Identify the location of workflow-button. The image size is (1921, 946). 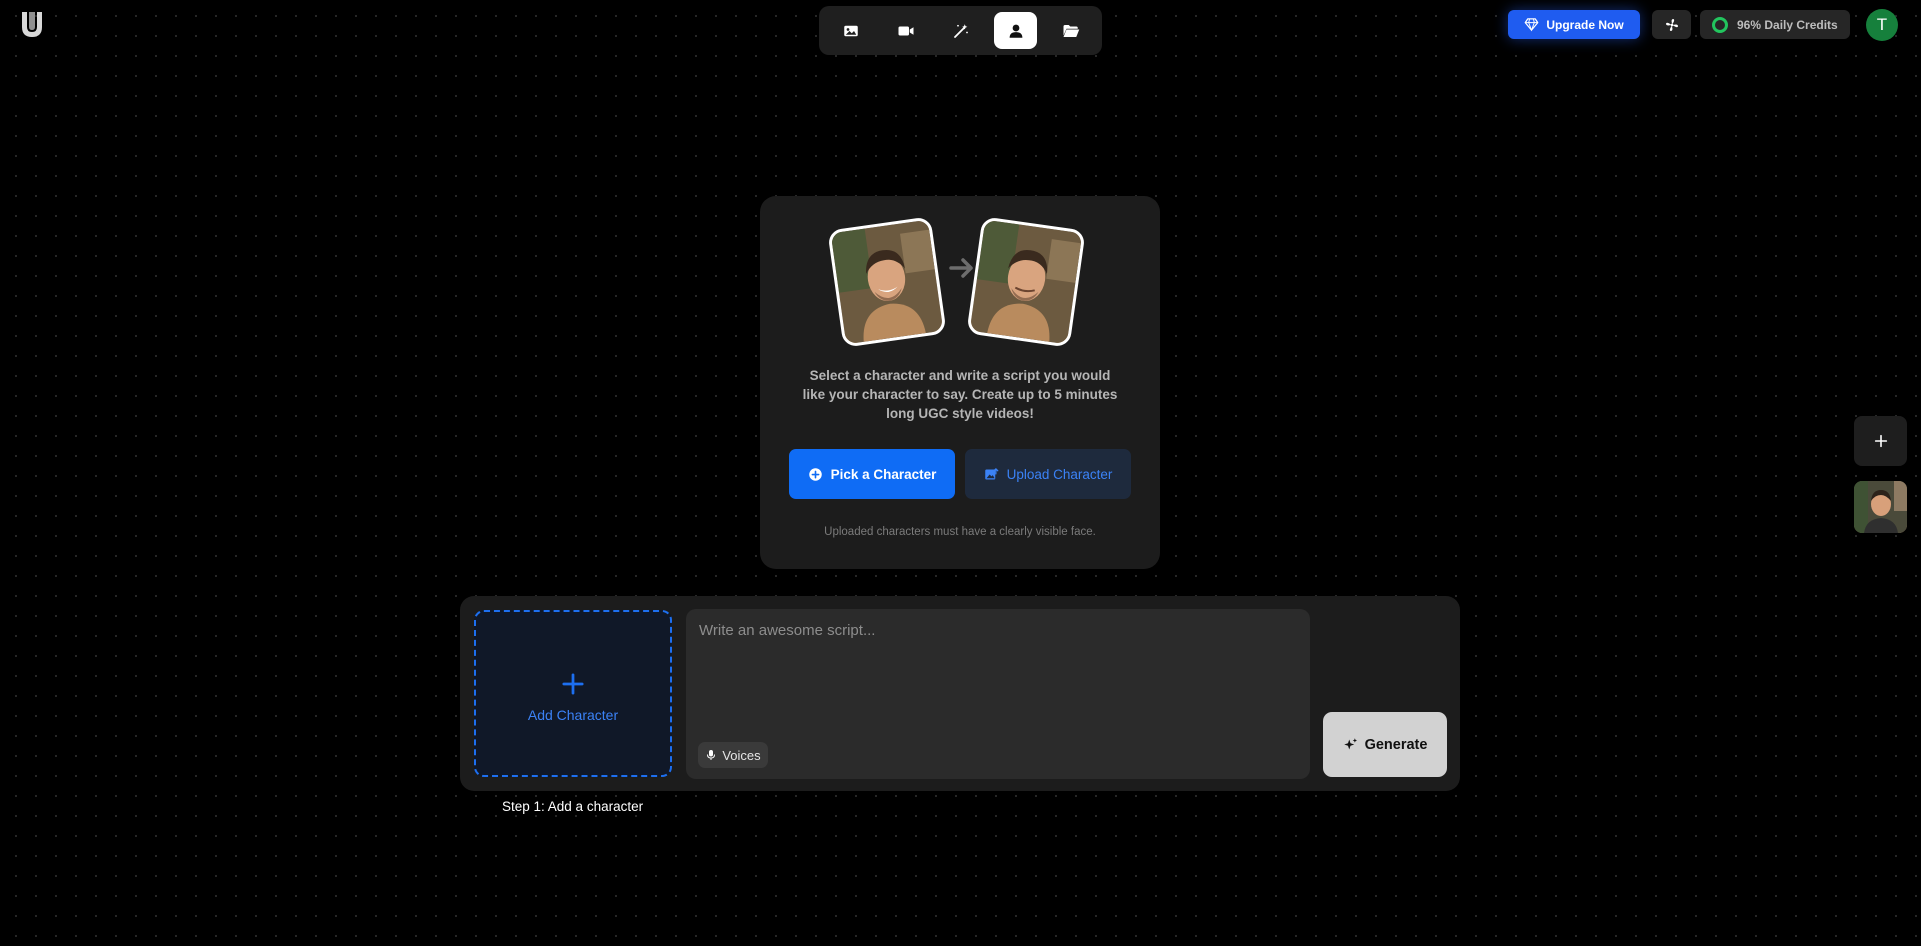
(1671, 24).